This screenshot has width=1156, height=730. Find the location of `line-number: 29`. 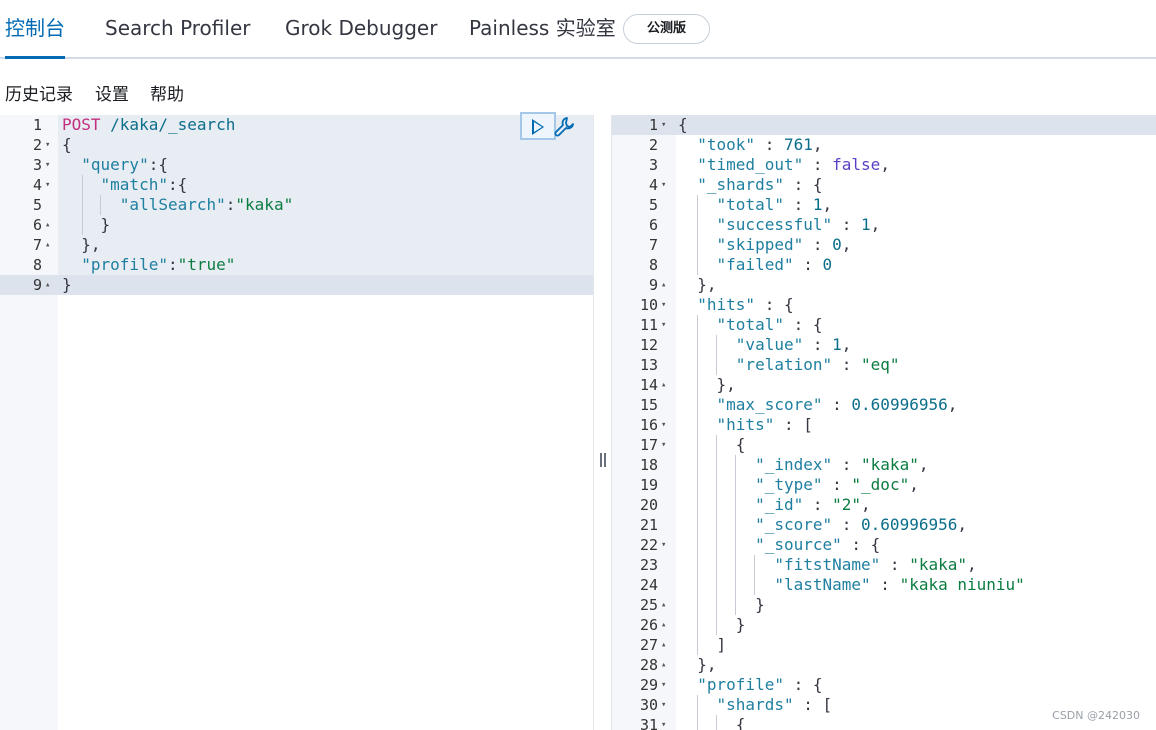

line-number: 29 is located at coordinates (648, 685).